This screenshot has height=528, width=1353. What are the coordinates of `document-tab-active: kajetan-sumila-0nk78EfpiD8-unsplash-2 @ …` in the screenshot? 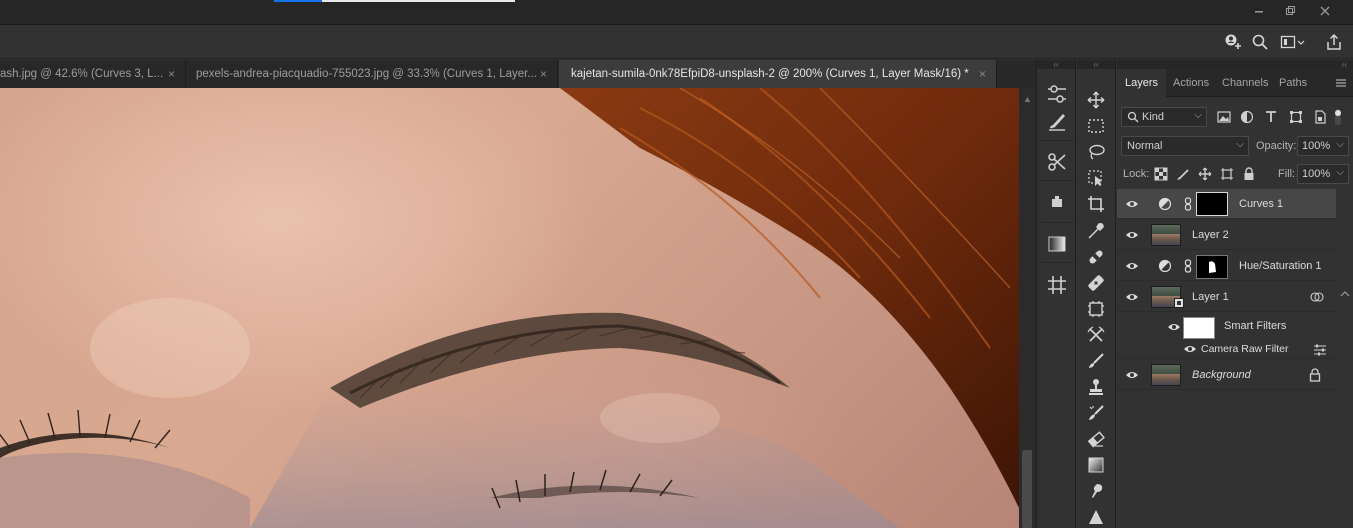 It's located at (778, 74).